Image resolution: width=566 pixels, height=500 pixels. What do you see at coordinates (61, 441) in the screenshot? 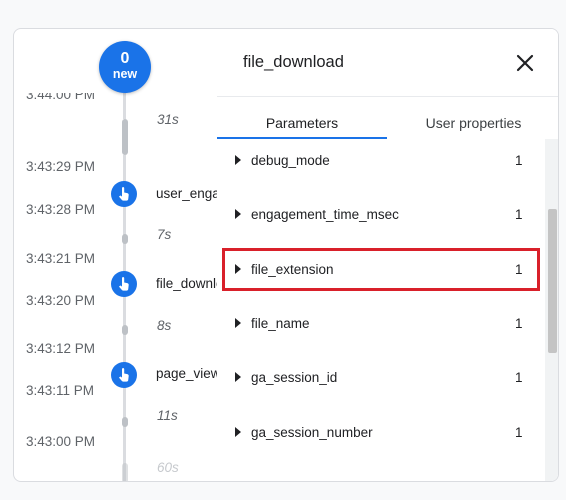
I see `timestamp: 3:43:00 PM` at bounding box center [61, 441].